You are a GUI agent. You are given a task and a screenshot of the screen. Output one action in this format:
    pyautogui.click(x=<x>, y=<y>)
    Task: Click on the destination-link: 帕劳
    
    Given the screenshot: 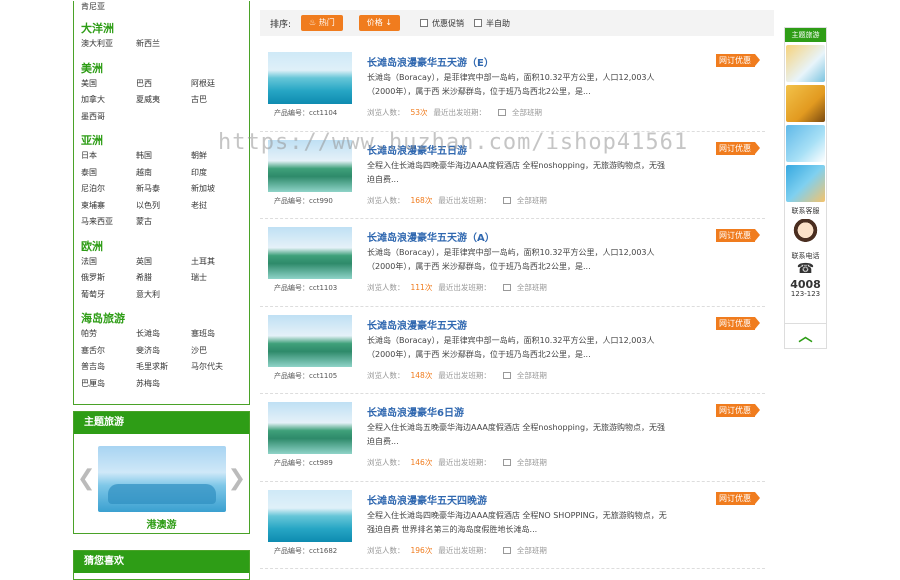 What is the action you would take?
    pyautogui.click(x=108, y=334)
    